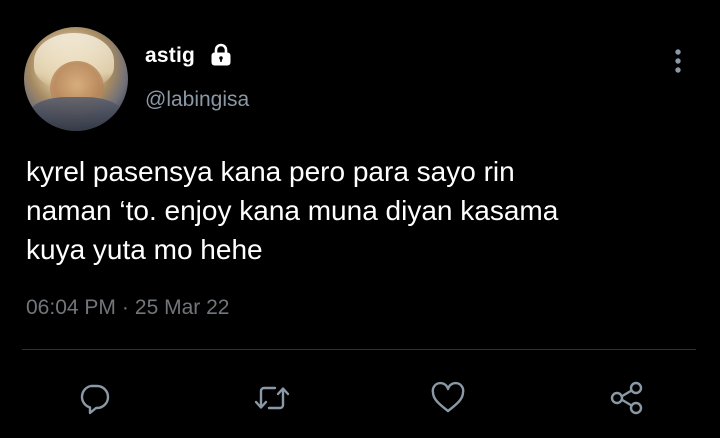  Describe the element at coordinates (360, 398) in the screenshot. I see `action-bar` at that location.